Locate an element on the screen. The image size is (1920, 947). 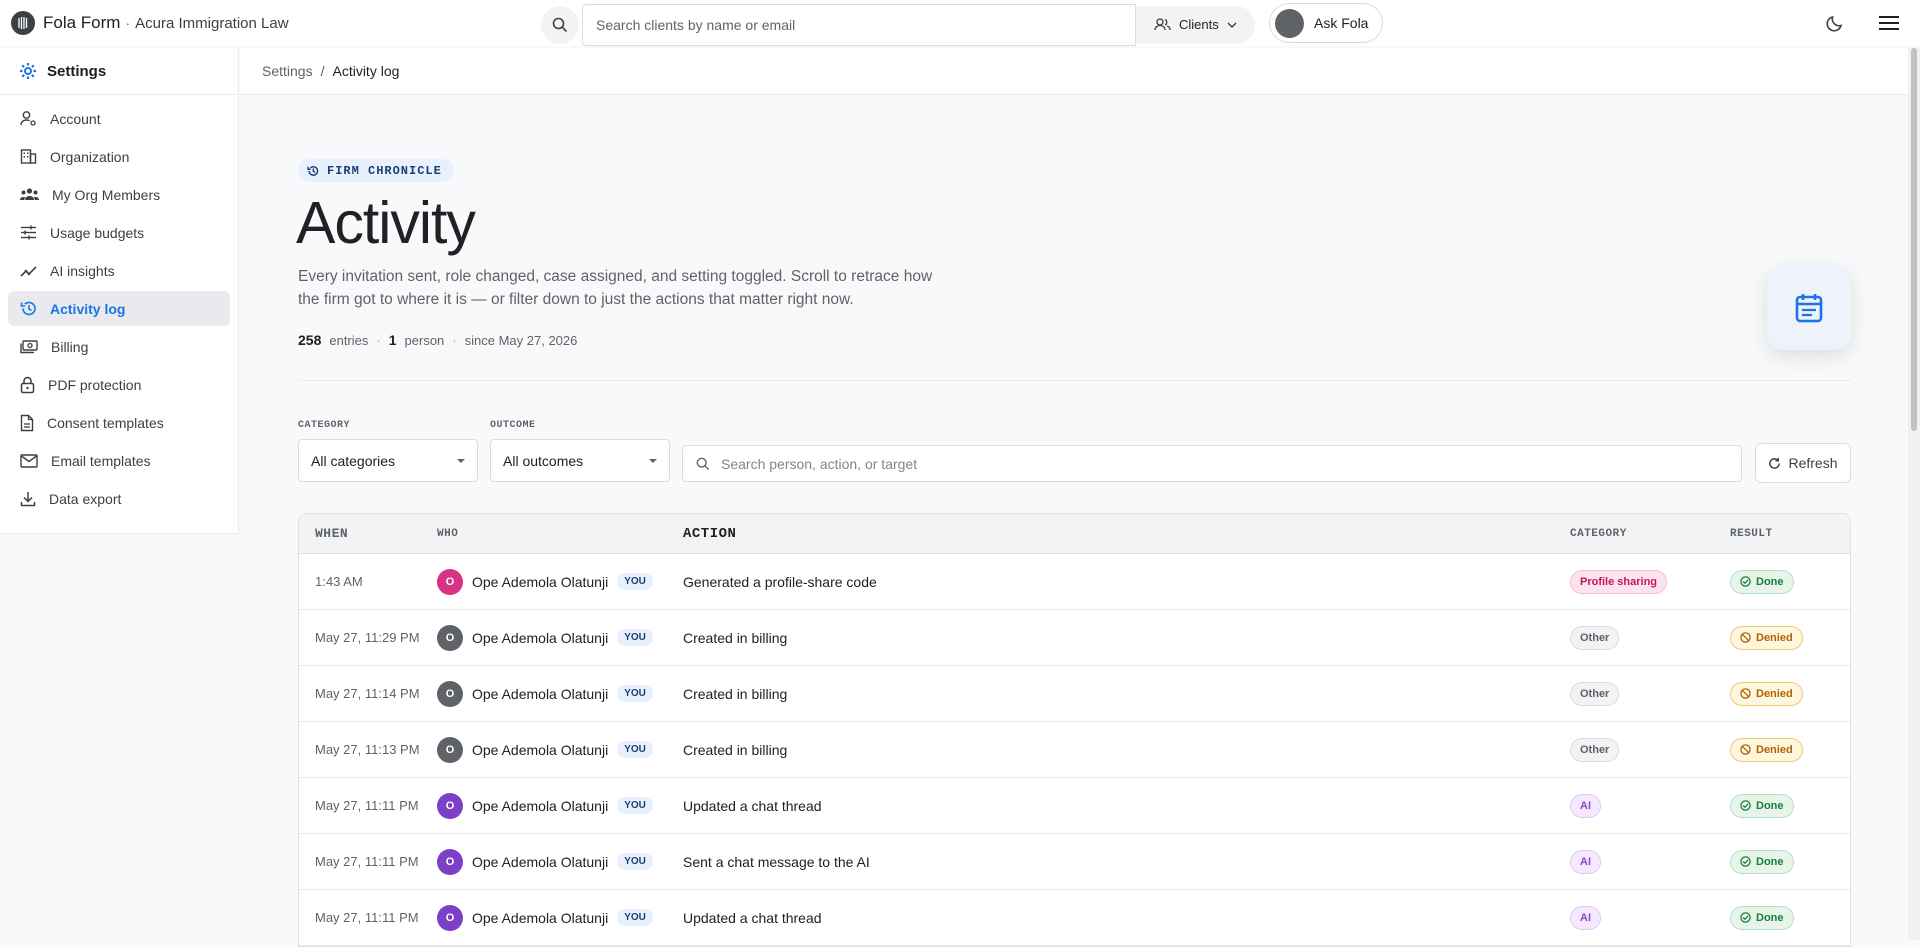
people-icon is located at coordinates (1162, 24).